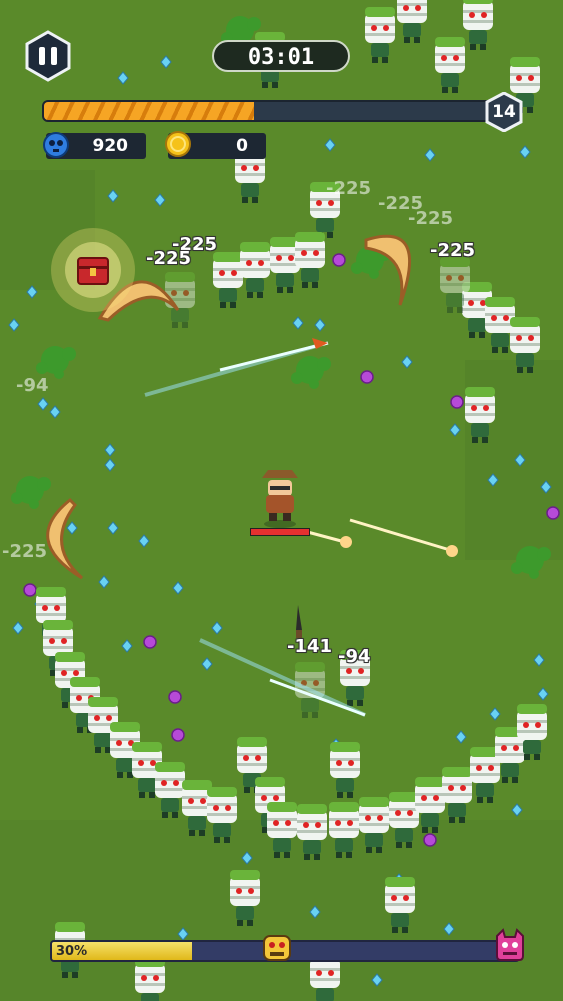 Image resolution: width=563 pixels, height=1001 pixels. Describe the element at coordinates (510, 944) in the screenshot. I see `pink-demon-icon` at that location.